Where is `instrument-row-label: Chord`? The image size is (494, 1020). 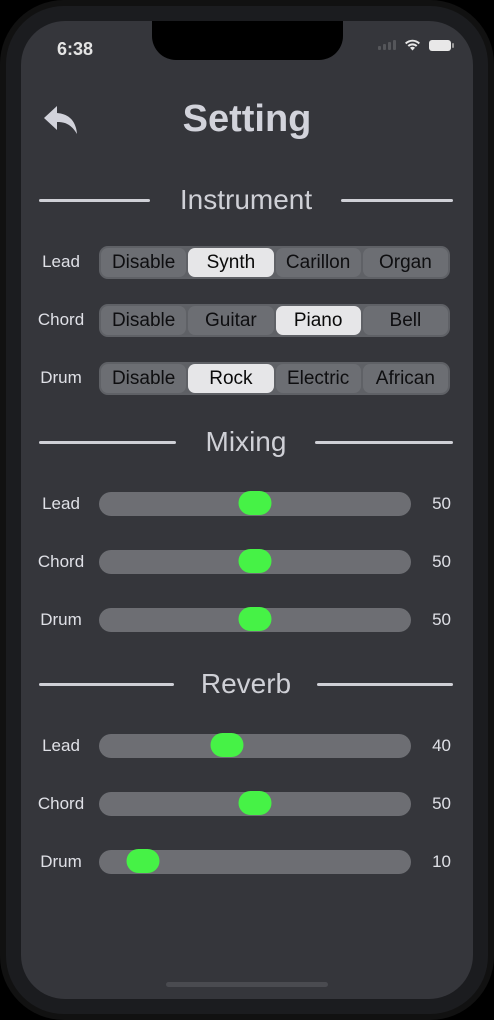 instrument-row-label: Chord is located at coordinates (61, 319).